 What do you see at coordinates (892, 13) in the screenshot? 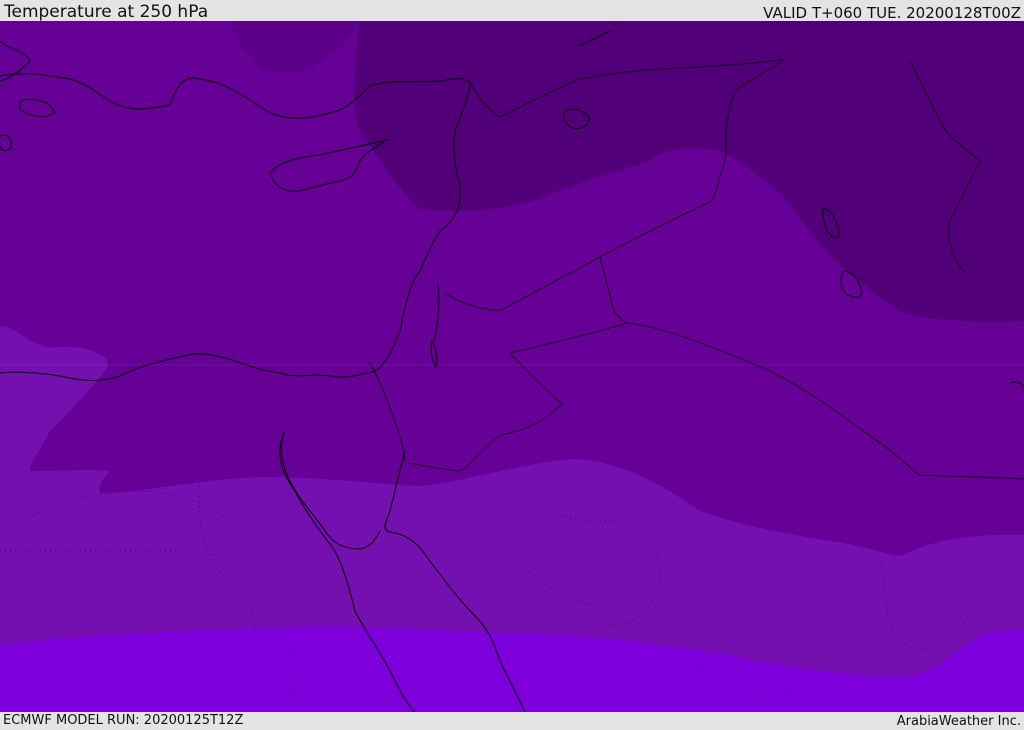
I see `valid-time: VALID T+060 TUE. 20200128T00Z` at bounding box center [892, 13].